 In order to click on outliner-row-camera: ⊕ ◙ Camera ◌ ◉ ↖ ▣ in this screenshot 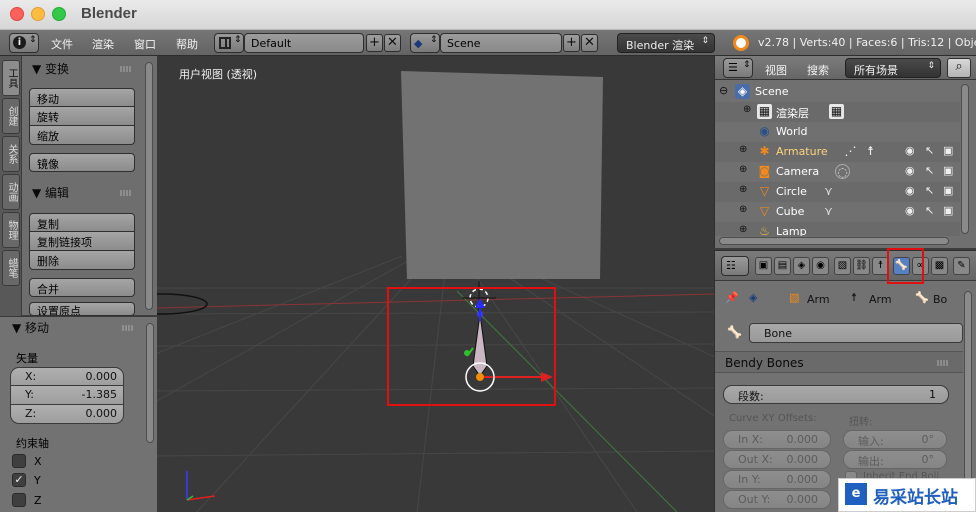, I will do `click(837, 172)`.